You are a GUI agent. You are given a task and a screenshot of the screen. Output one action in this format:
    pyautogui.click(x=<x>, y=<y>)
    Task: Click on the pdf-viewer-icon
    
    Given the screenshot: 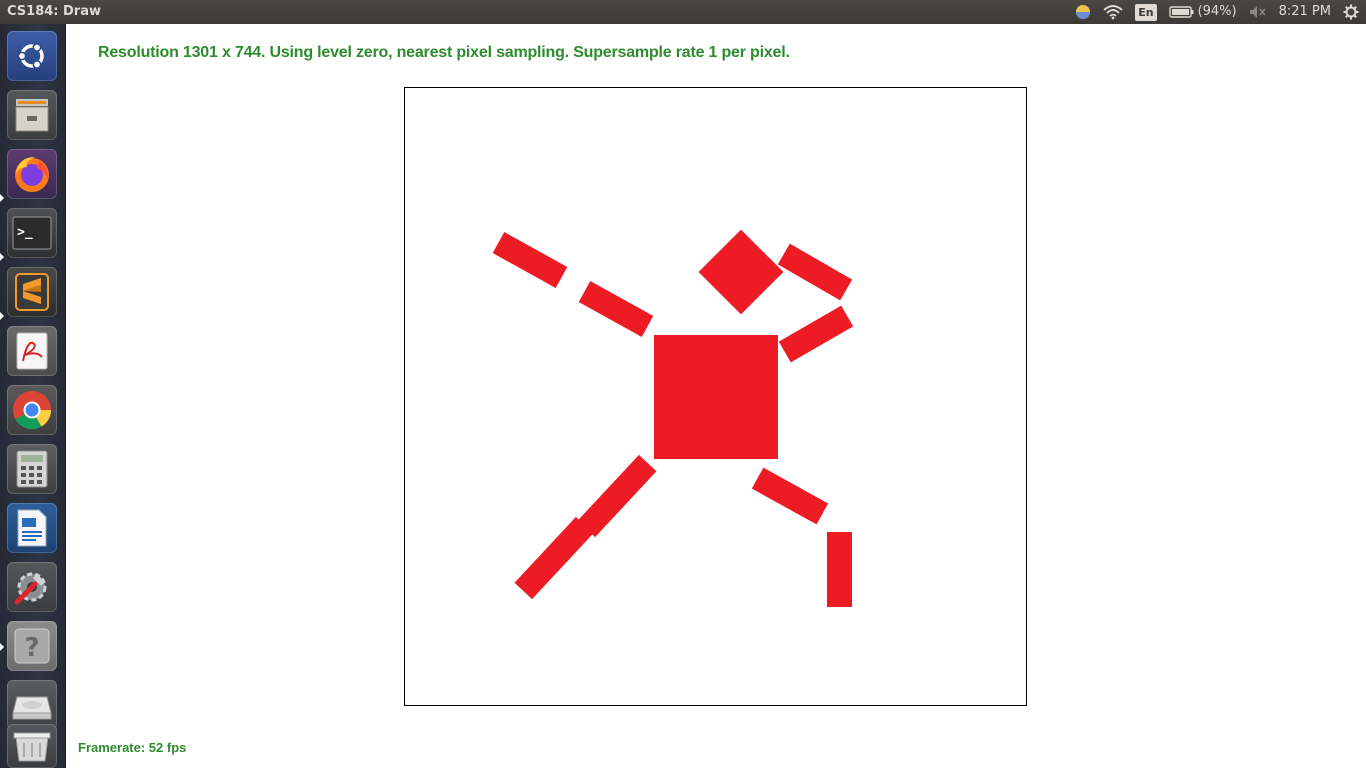 What is the action you would take?
    pyautogui.click(x=32, y=351)
    